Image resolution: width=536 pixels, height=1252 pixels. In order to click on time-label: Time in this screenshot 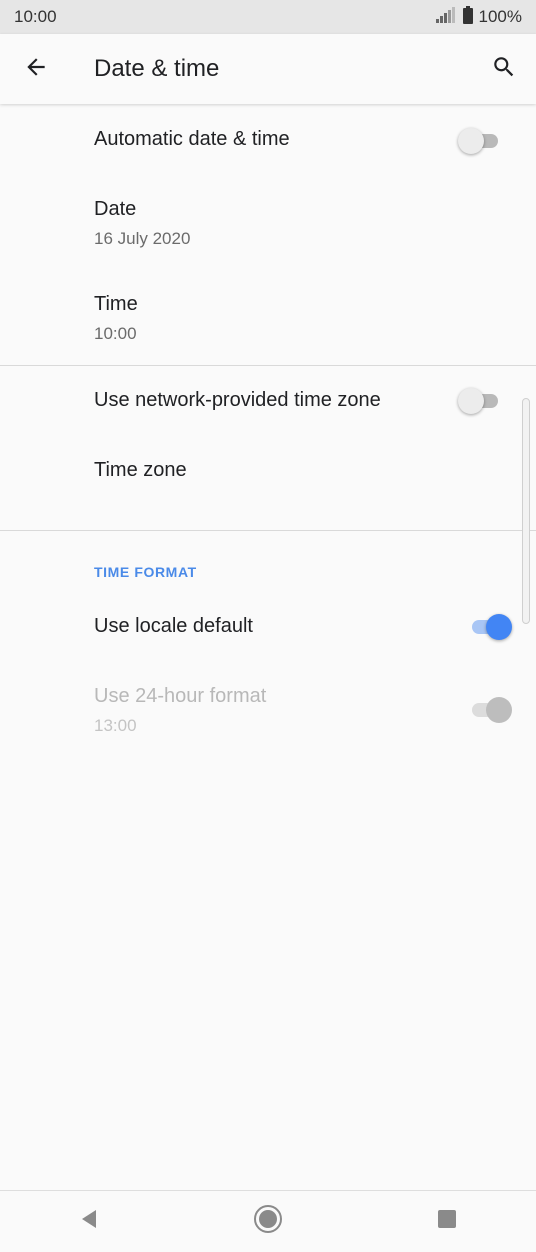, I will do `click(116, 304)`.